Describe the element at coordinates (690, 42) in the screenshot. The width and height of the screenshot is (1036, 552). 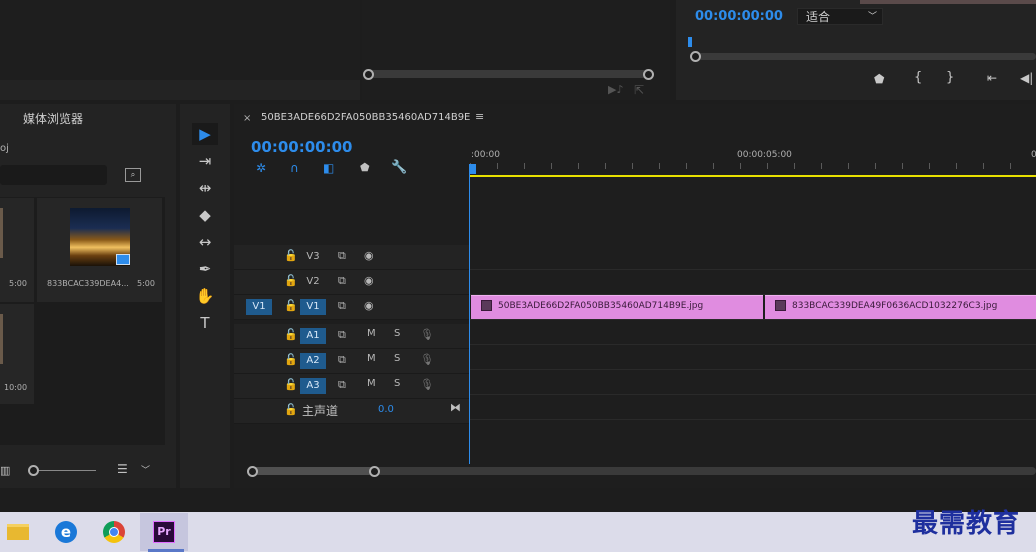
I see `program-playhead-marker` at that location.